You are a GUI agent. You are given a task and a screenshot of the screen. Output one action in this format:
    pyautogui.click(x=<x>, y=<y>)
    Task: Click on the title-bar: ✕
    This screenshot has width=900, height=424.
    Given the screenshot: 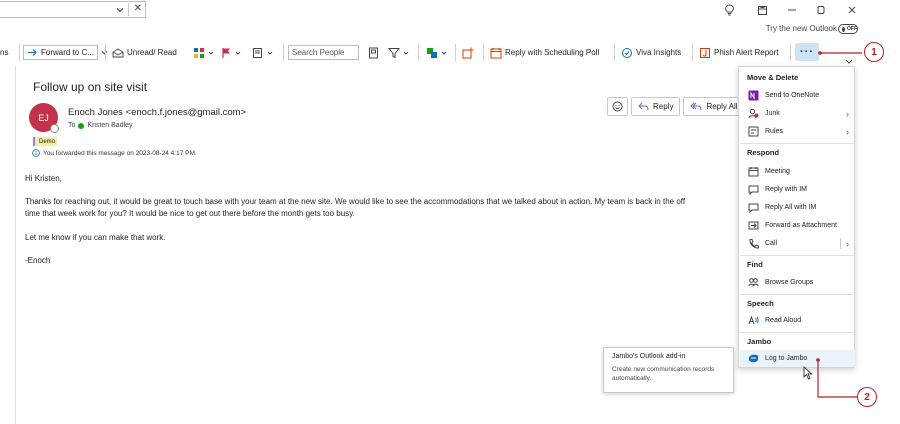 What is the action you would take?
    pyautogui.click(x=450, y=10)
    